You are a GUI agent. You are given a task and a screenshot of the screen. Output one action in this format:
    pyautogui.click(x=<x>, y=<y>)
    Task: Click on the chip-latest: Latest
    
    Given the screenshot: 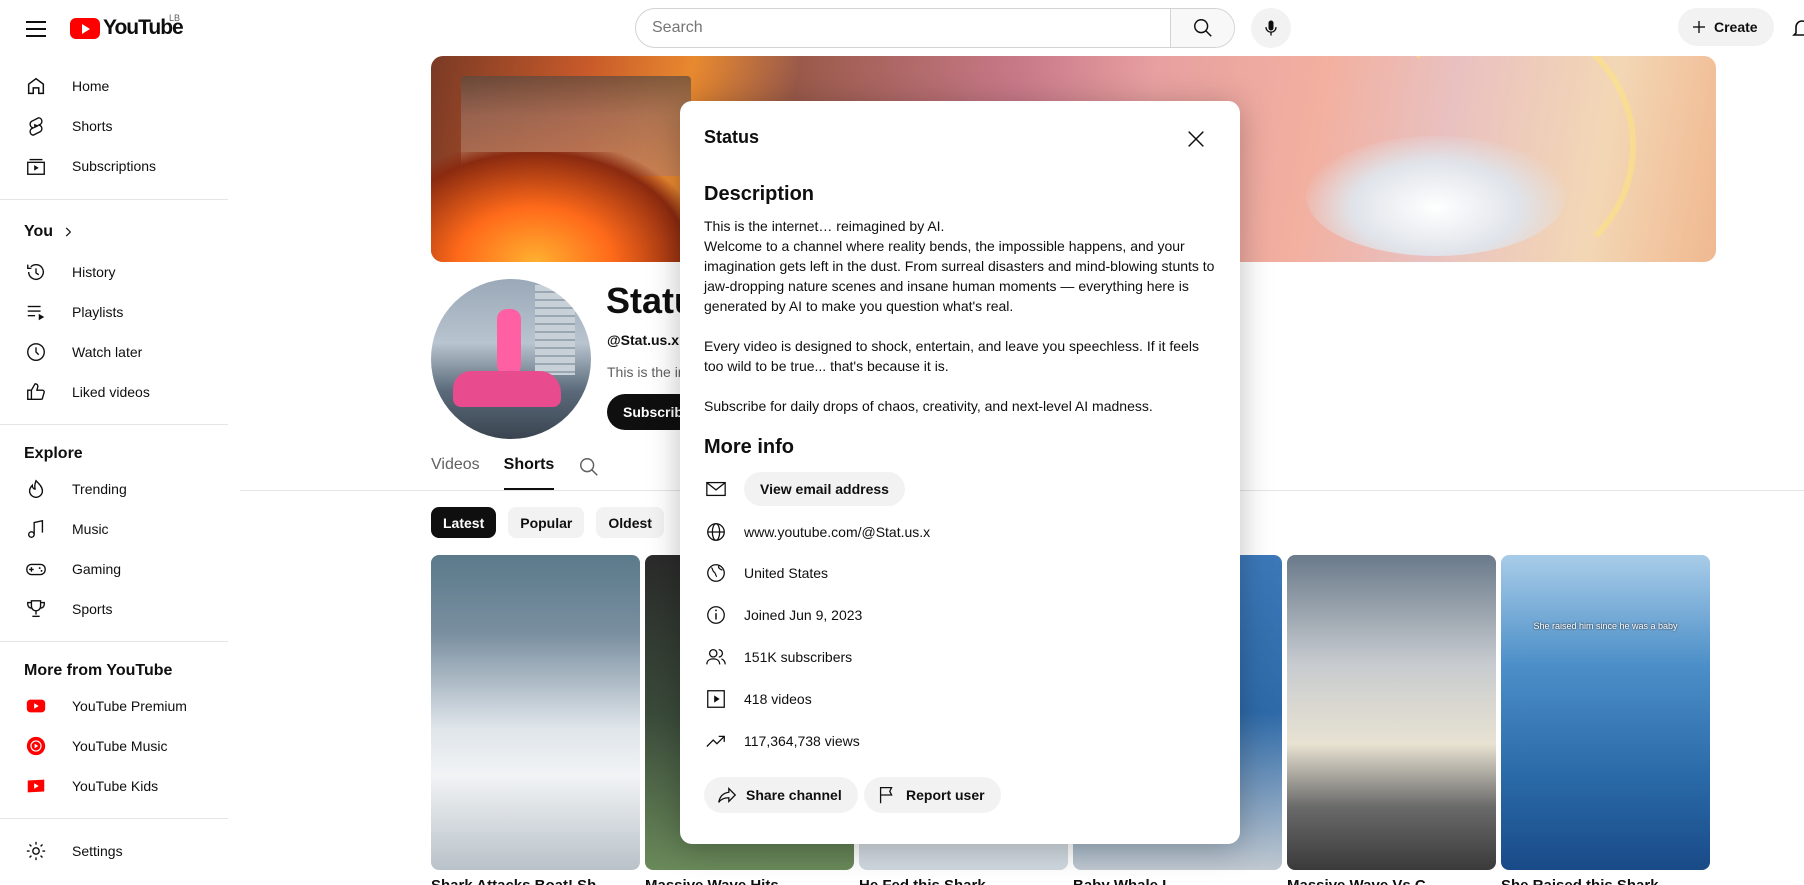 What is the action you would take?
    pyautogui.click(x=464, y=522)
    